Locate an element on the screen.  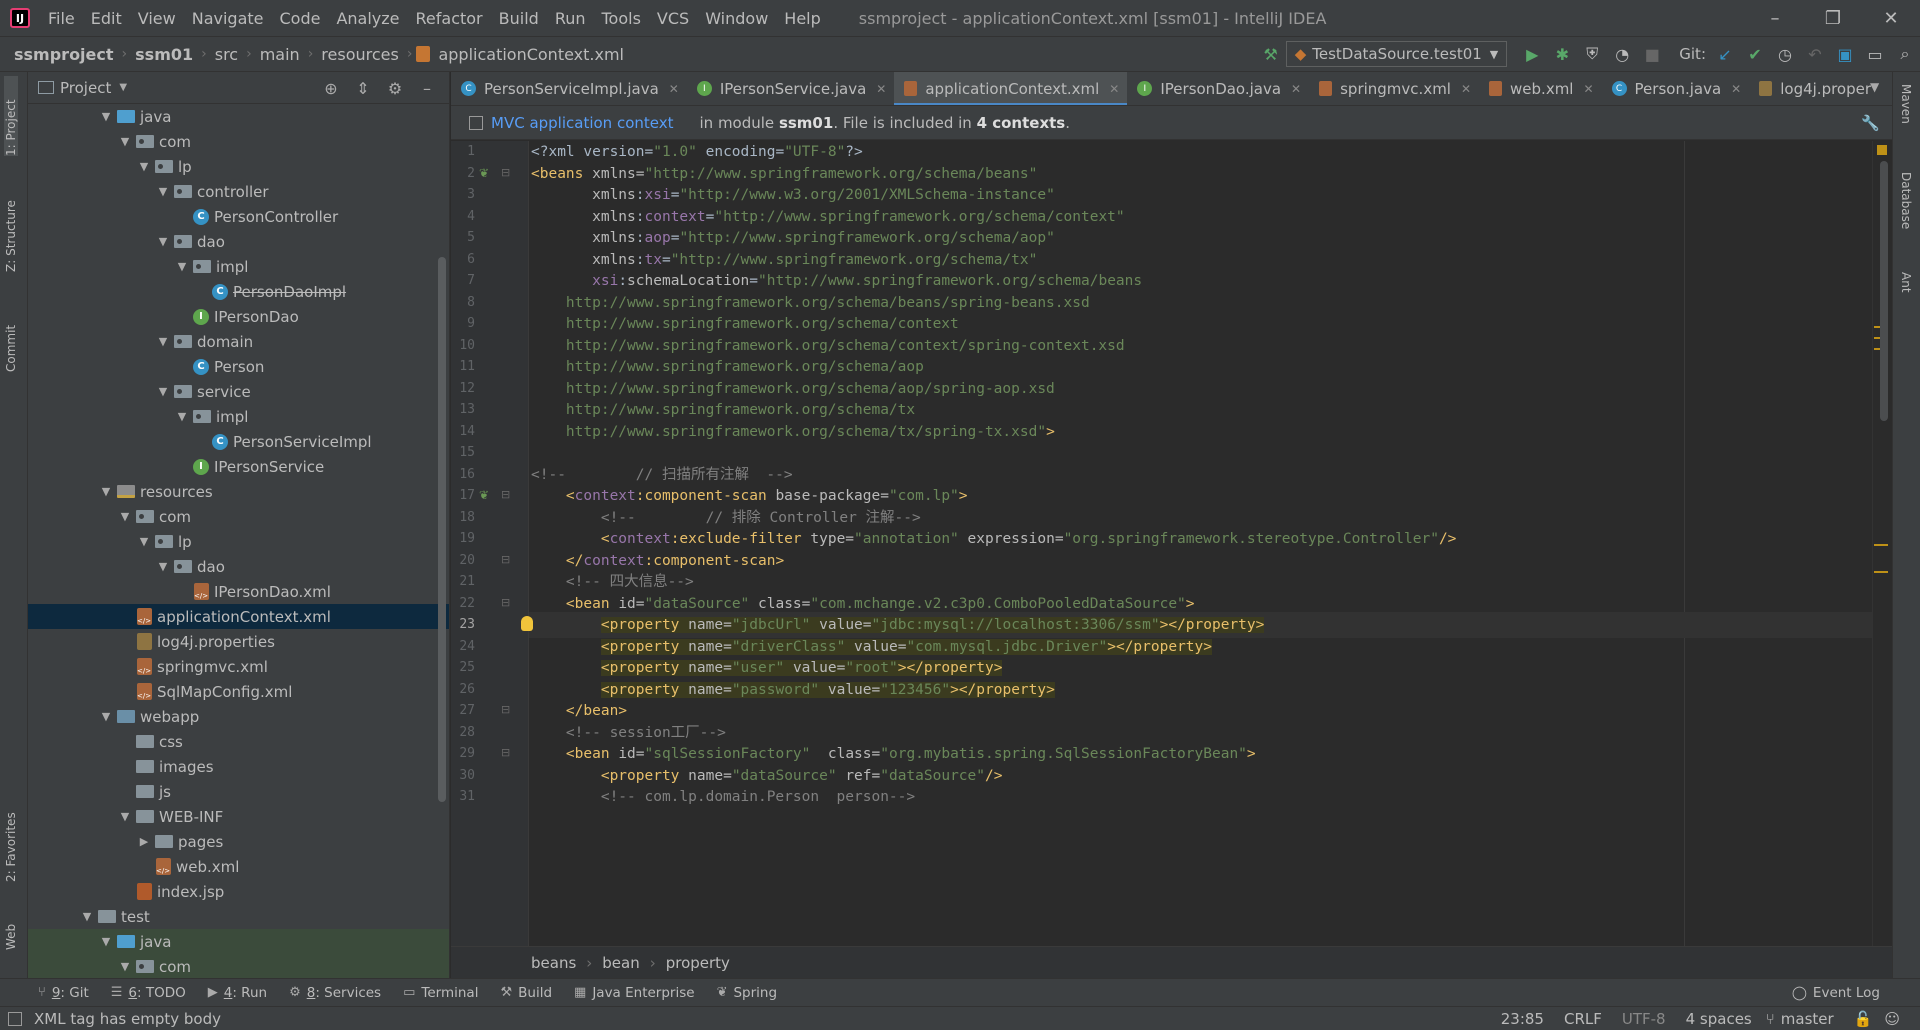
profile-icon: ◔ is located at coordinates (1622, 54).